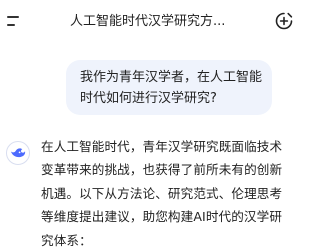 The width and height of the screenshot is (320, 252). Describe the element at coordinates (15, 21) in the screenshot. I see `menu-icon` at that location.